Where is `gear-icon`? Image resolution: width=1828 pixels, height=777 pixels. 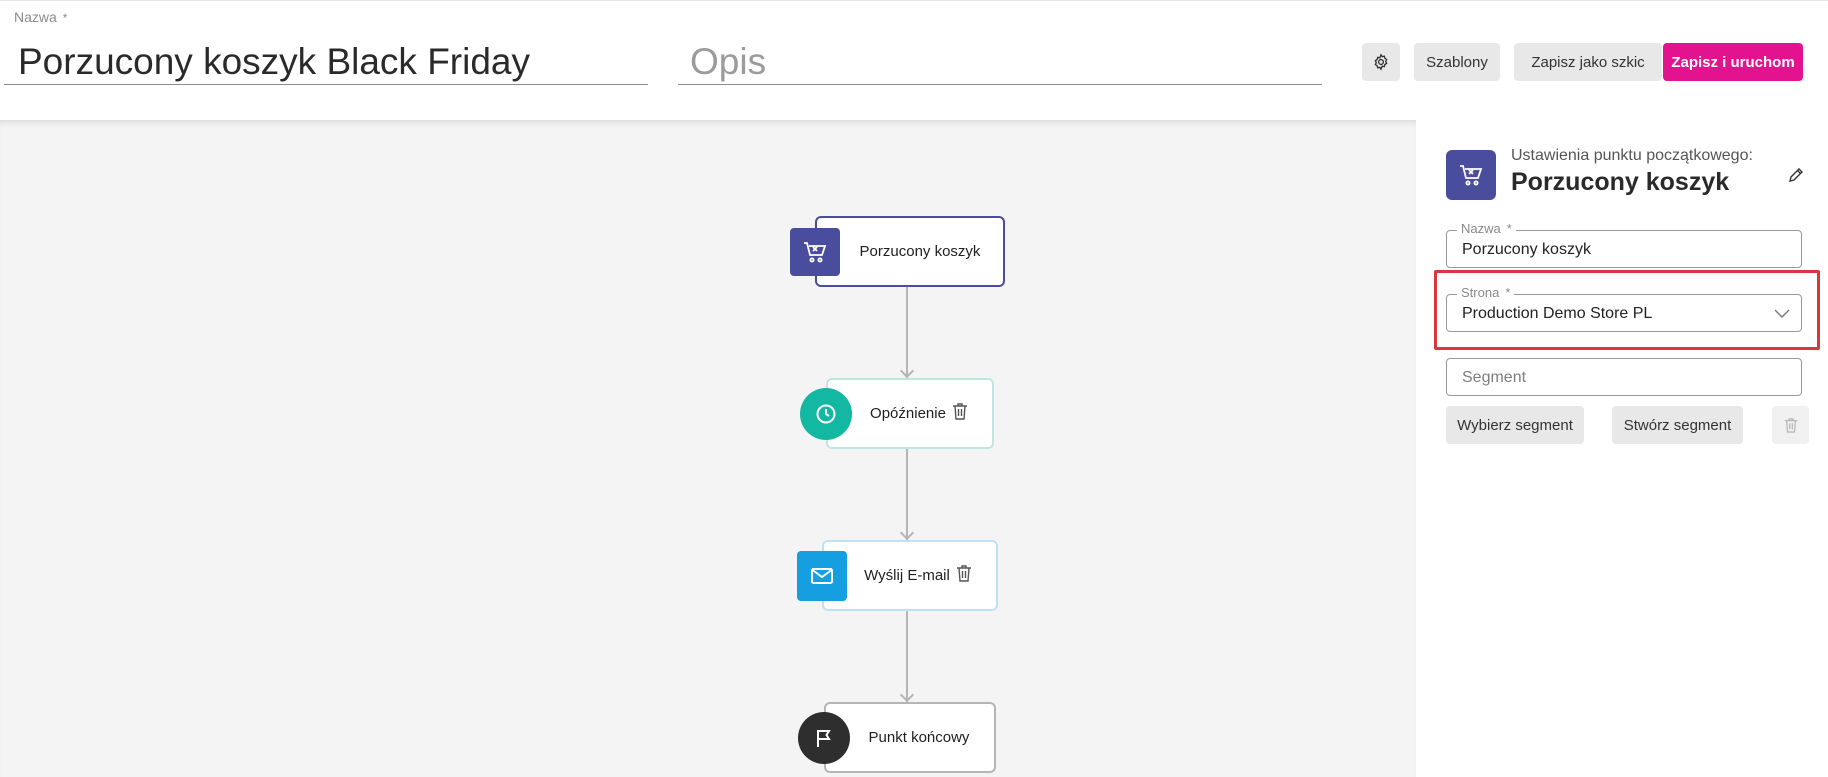
gear-icon is located at coordinates (1381, 62).